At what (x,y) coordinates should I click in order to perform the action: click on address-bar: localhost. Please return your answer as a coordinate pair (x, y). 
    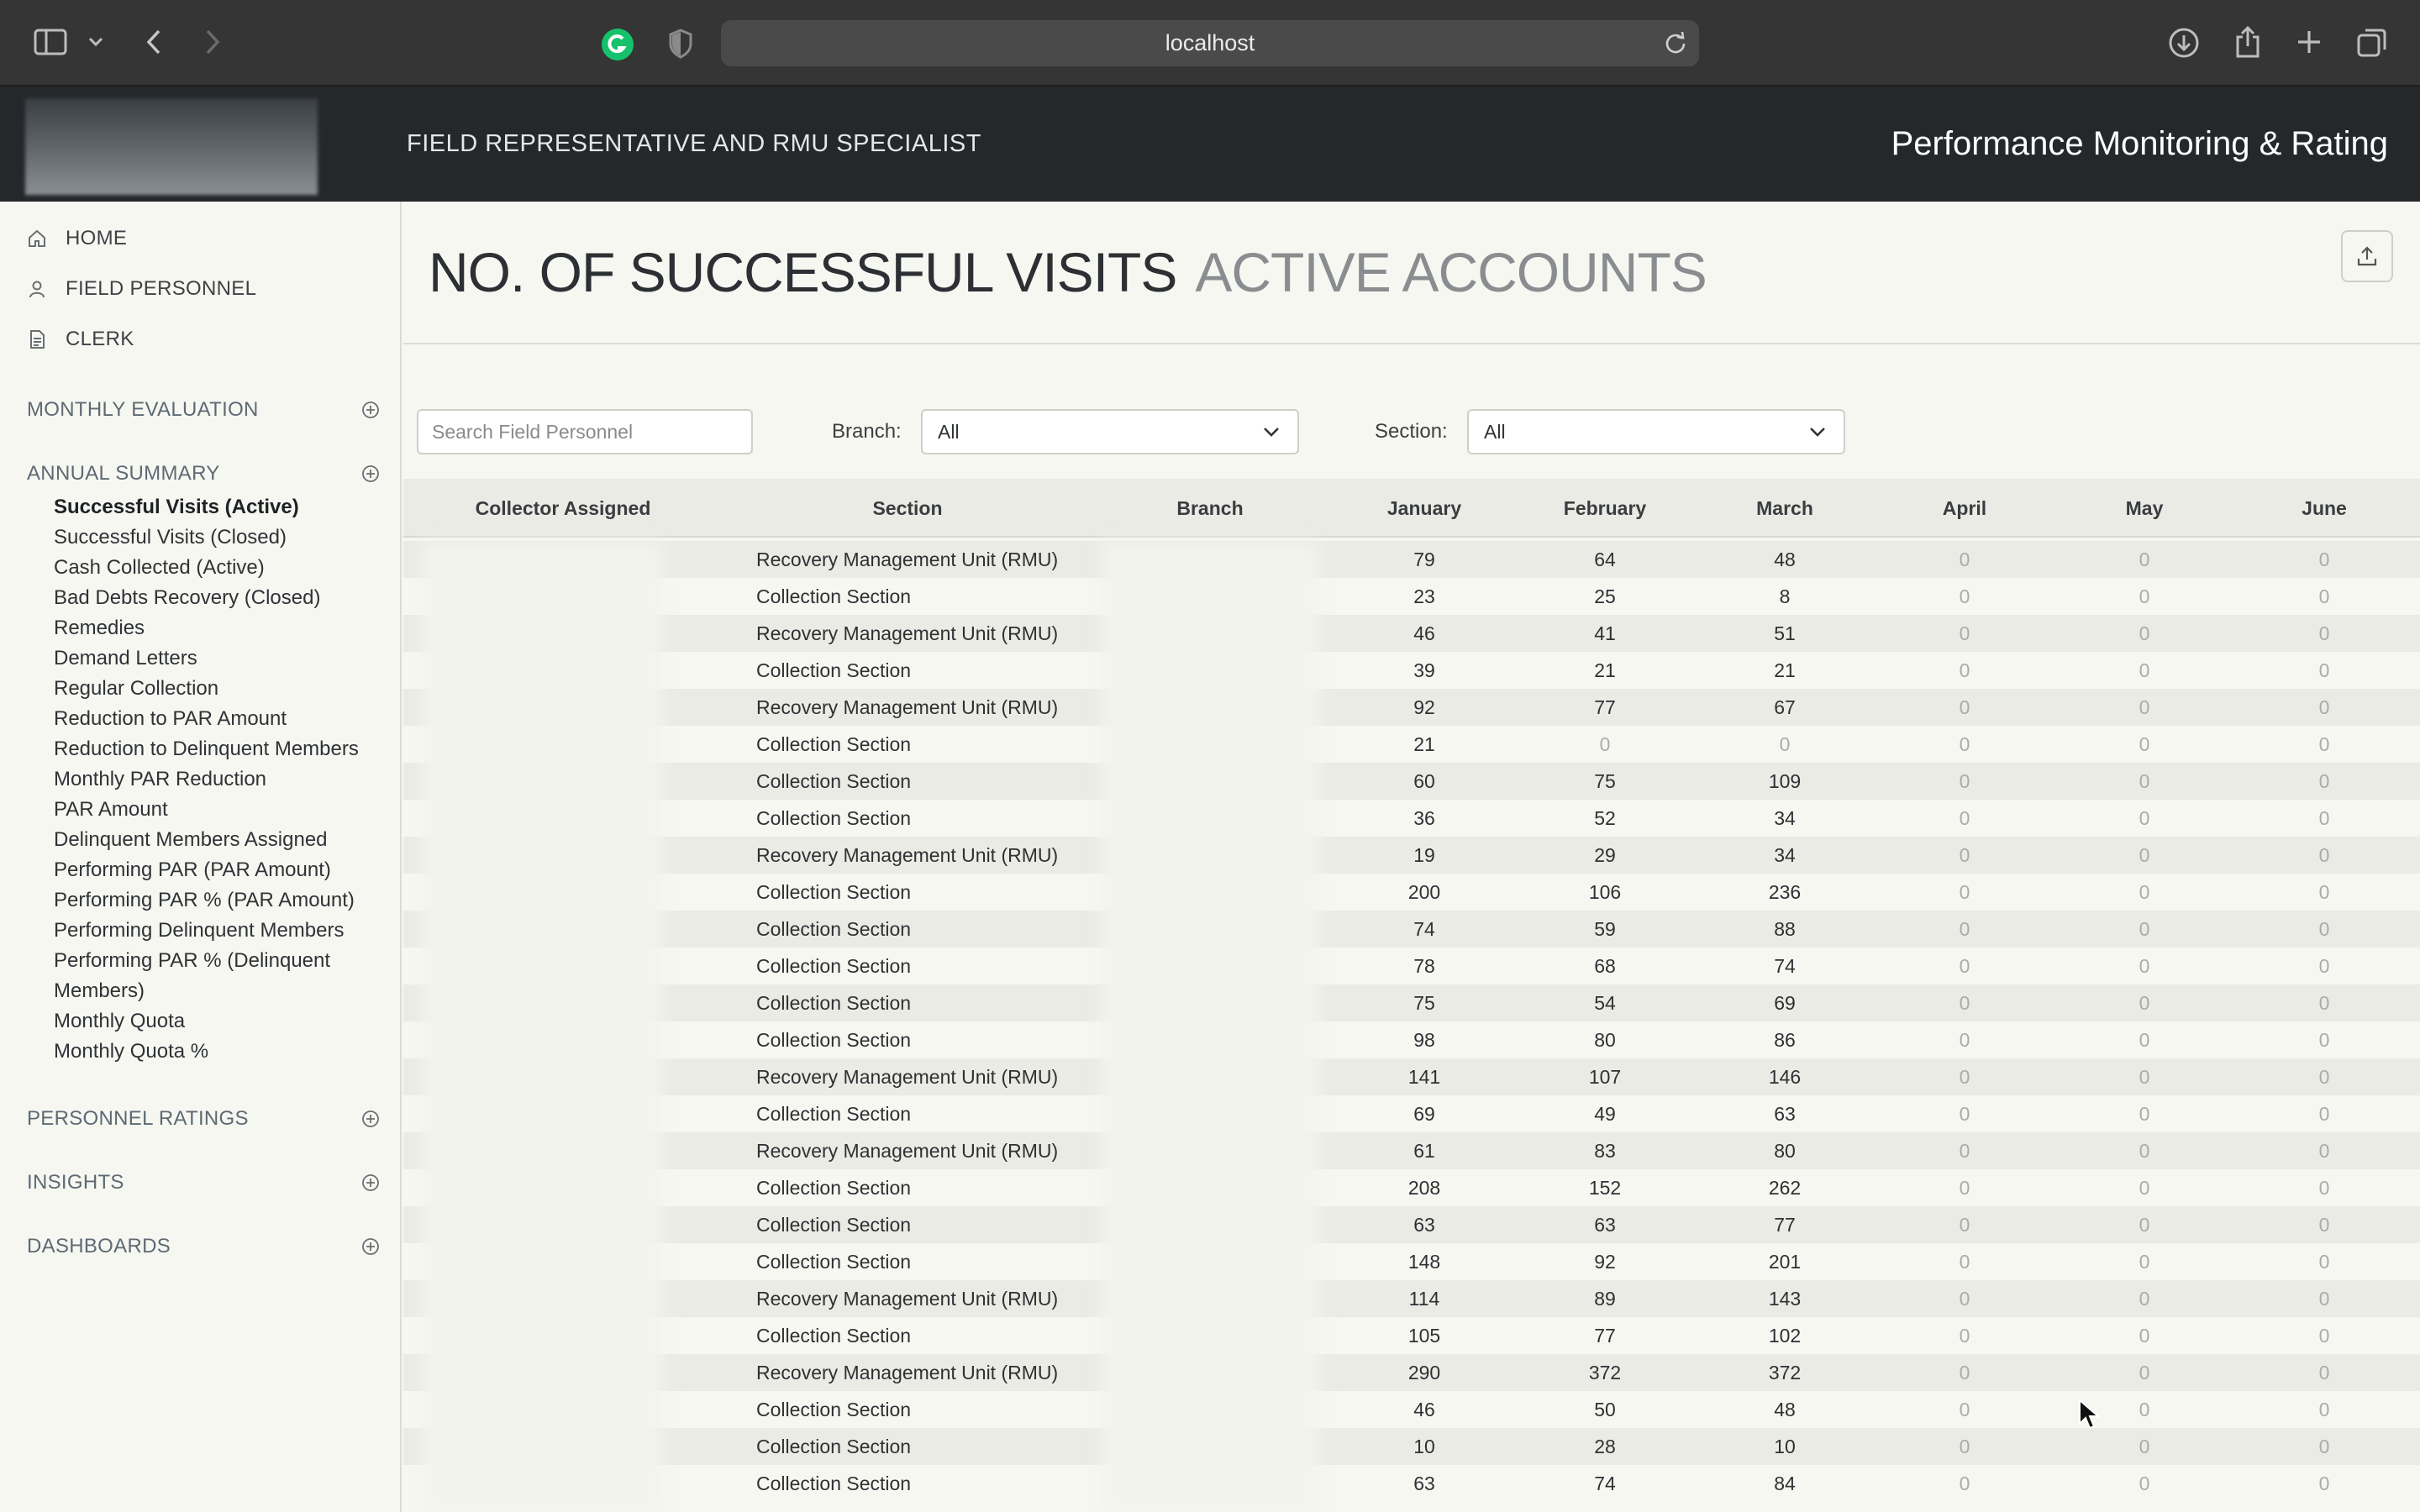
    Looking at the image, I should click on (1210, 43).